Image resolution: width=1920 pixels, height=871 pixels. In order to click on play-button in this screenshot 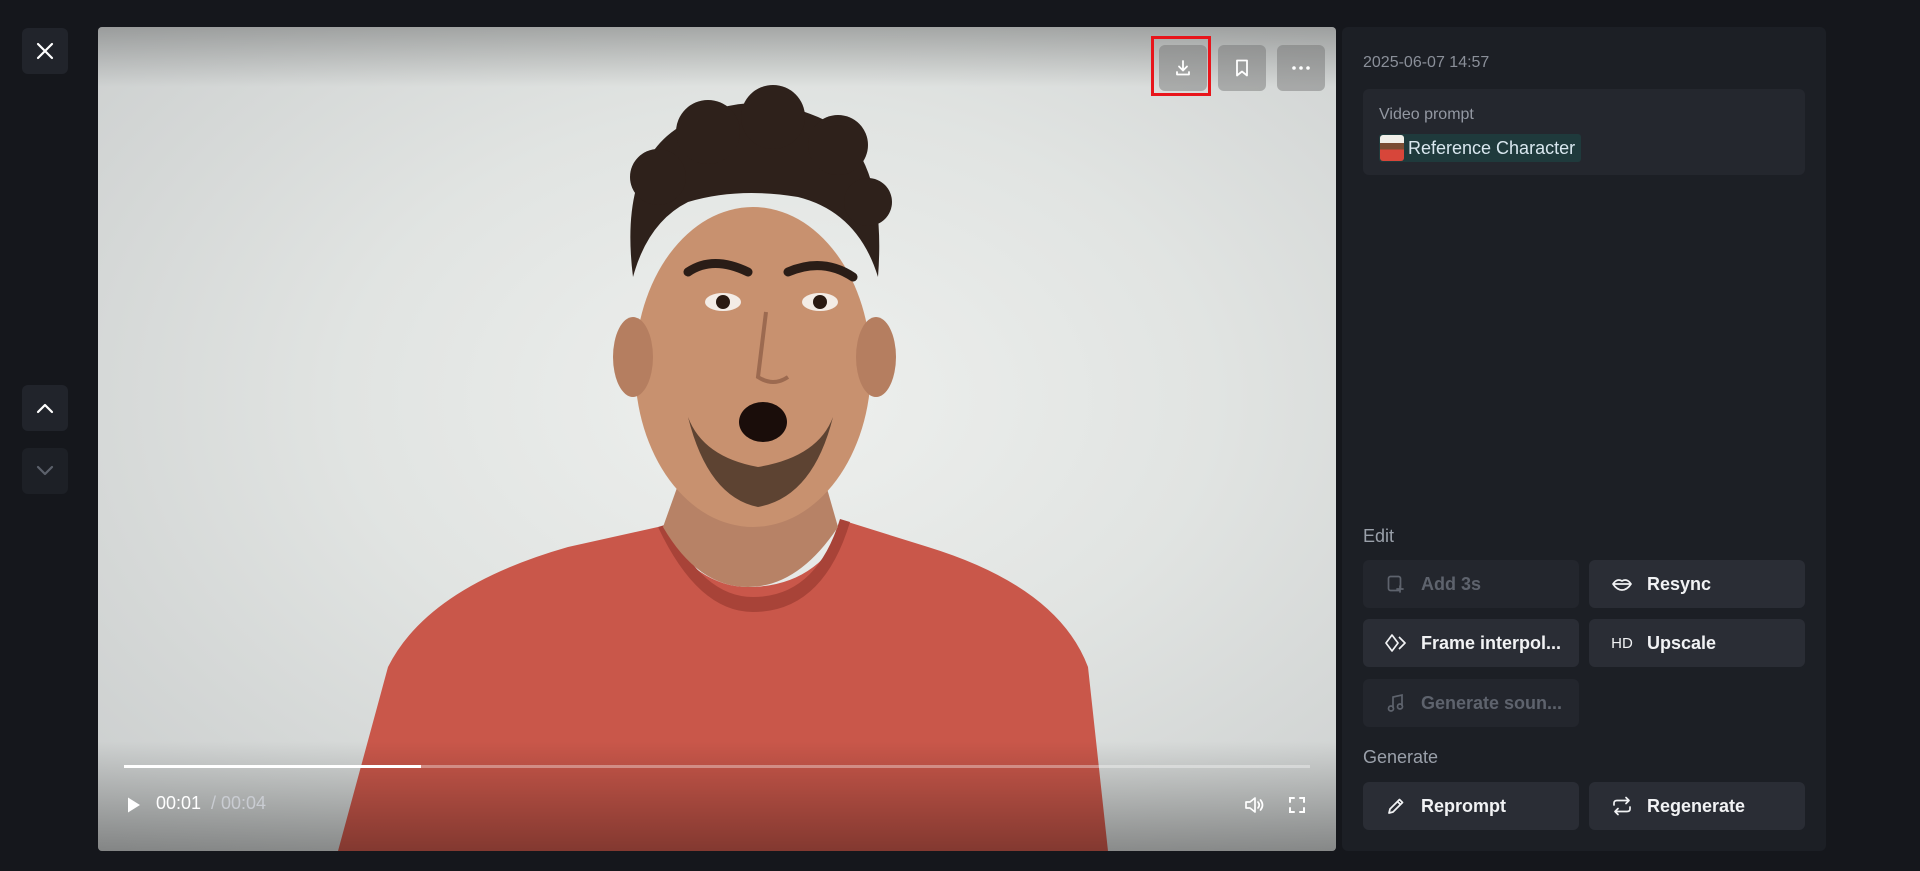, I will do `click(134, 805)`.